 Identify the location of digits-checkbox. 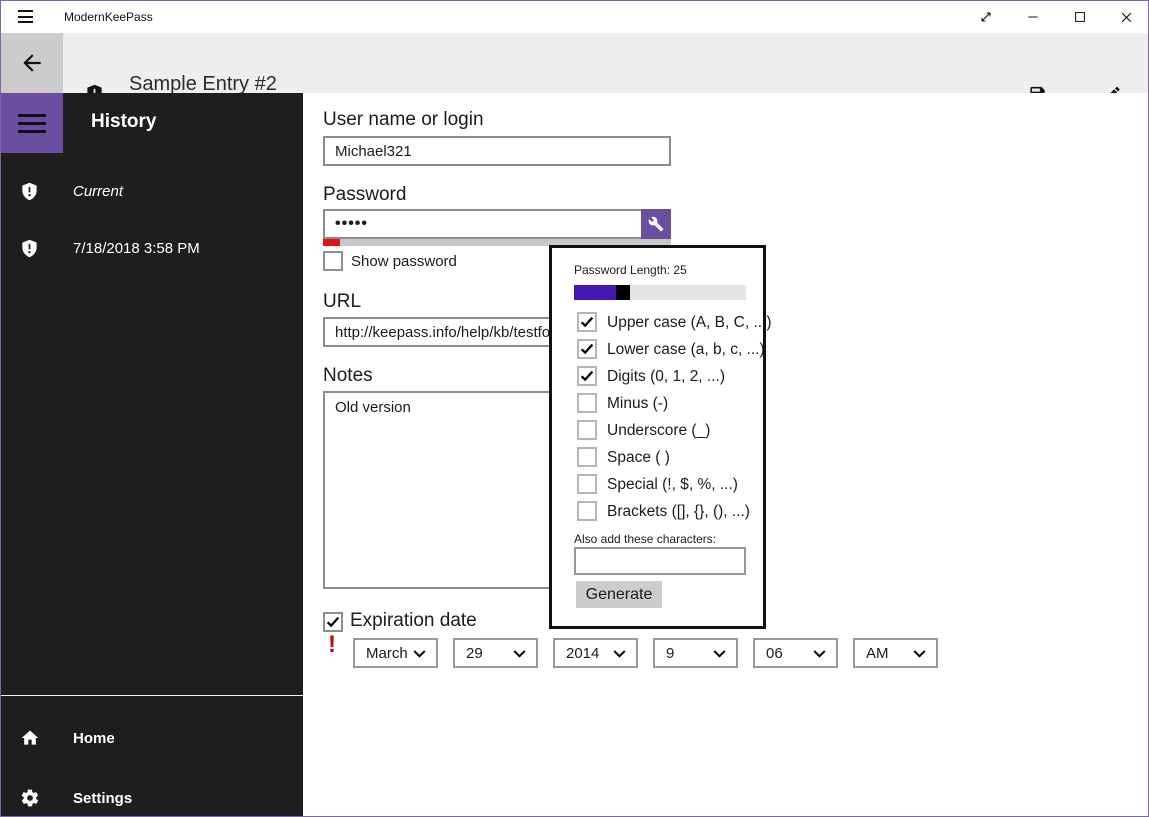
(587, 376).